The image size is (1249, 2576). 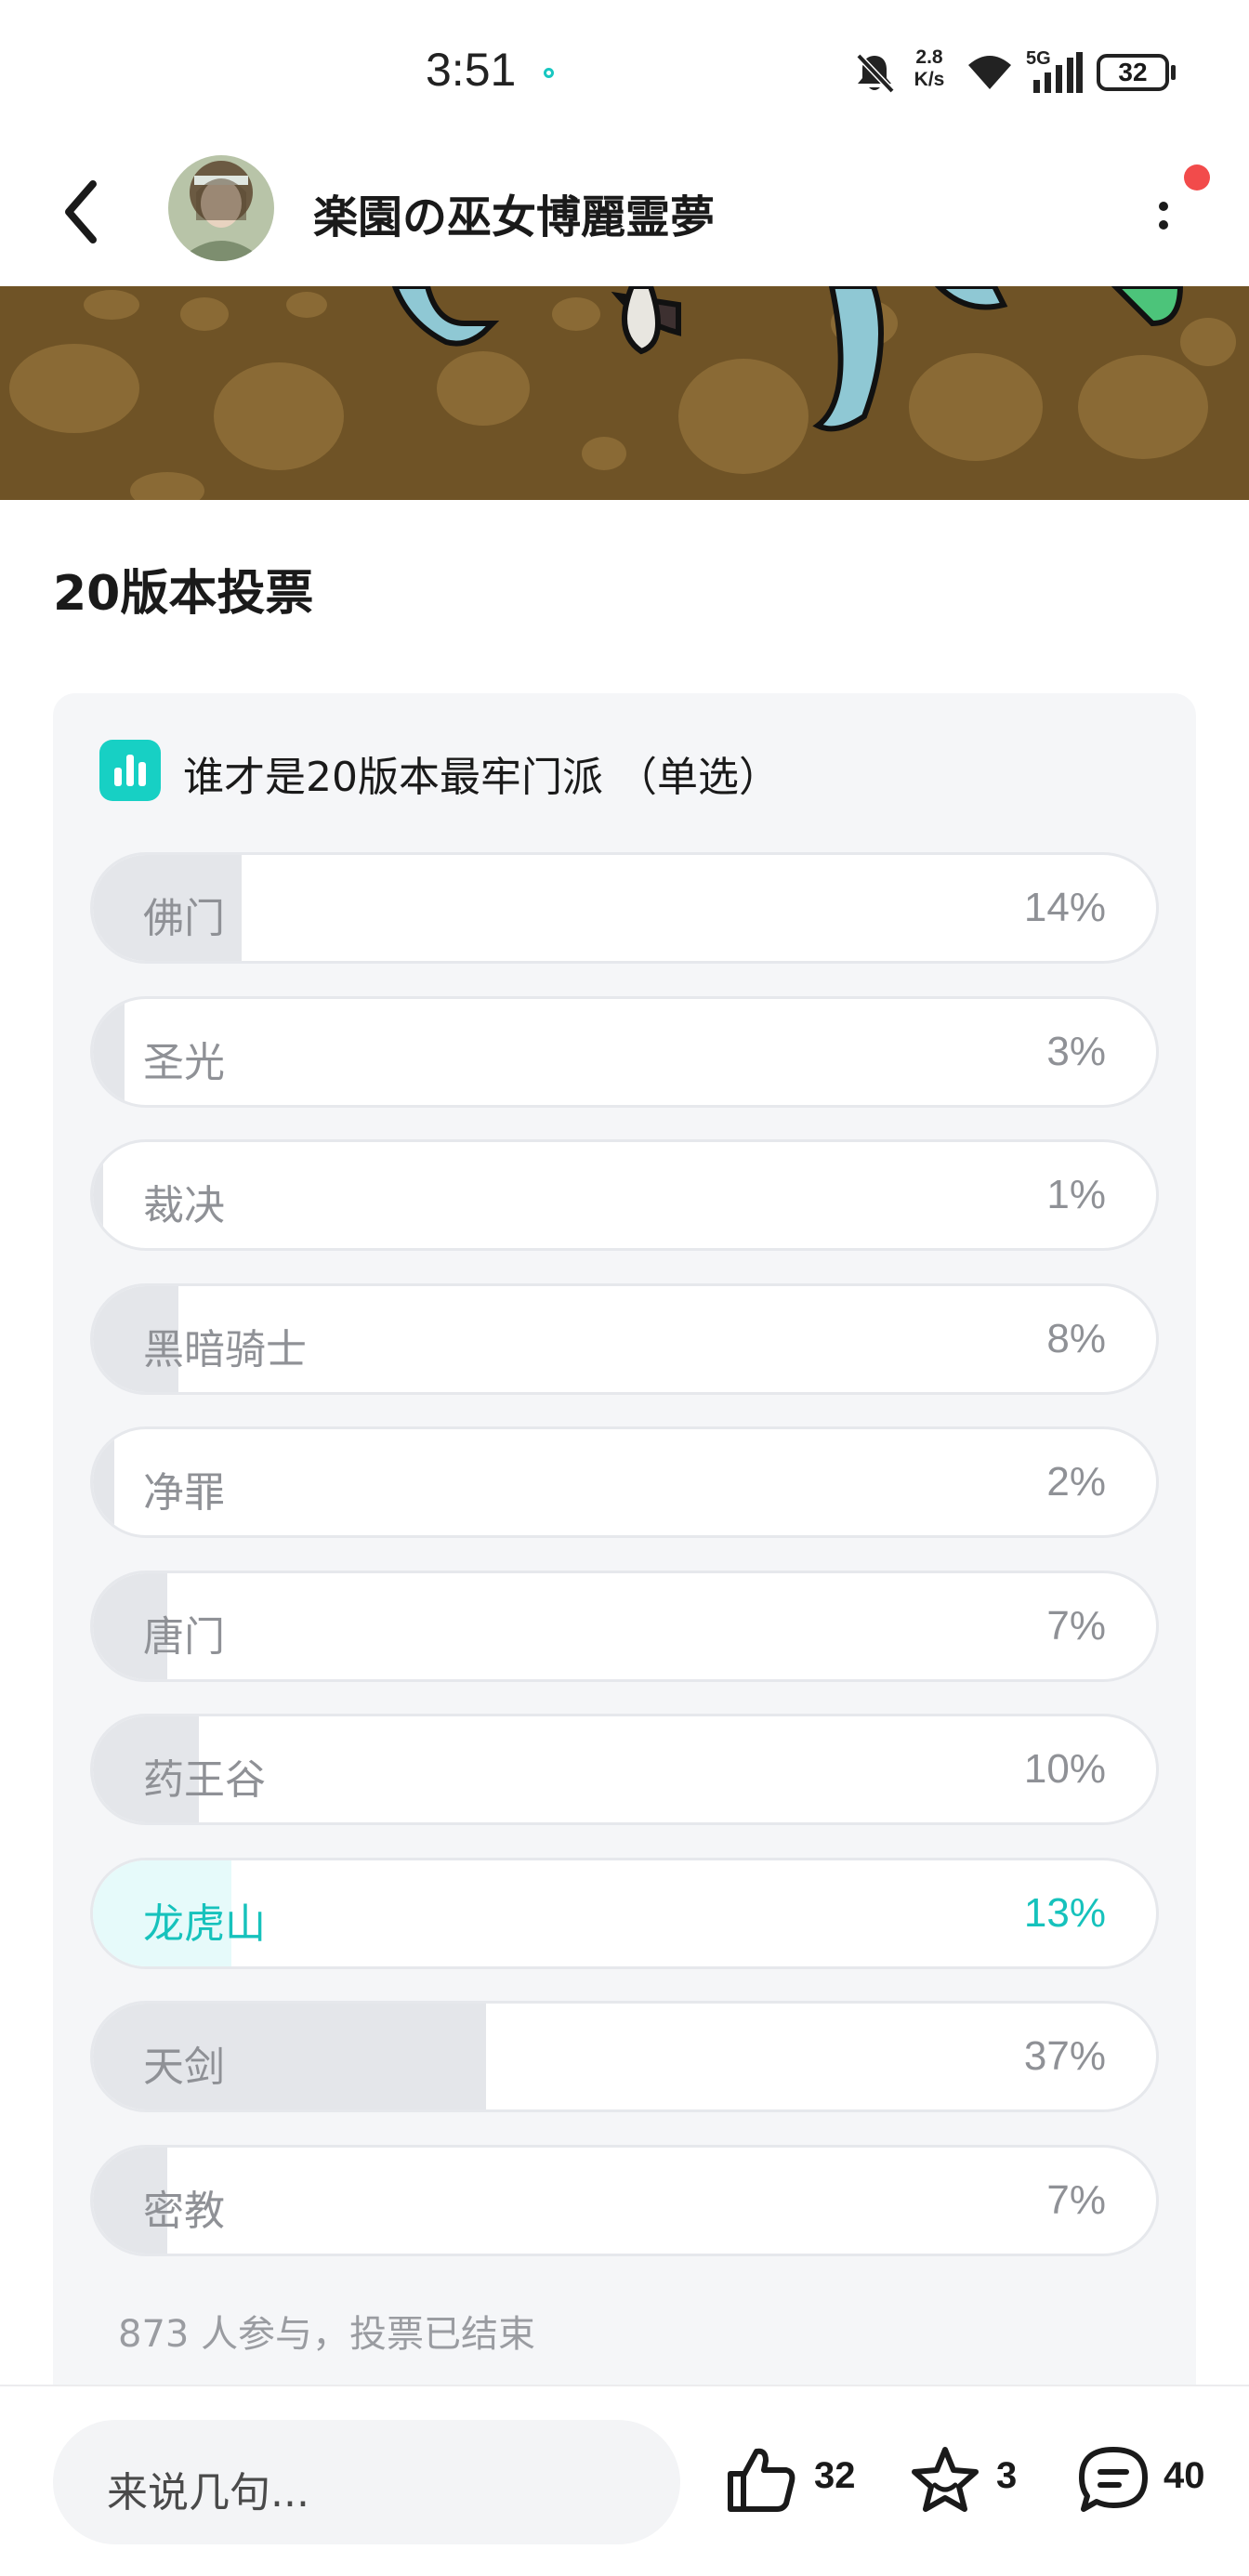 What do you see at coordinates (327, 2334) in the screenshot?
I see `poll-footer: 873 人参与，投票已结束` at bounding box center [327, 2334].